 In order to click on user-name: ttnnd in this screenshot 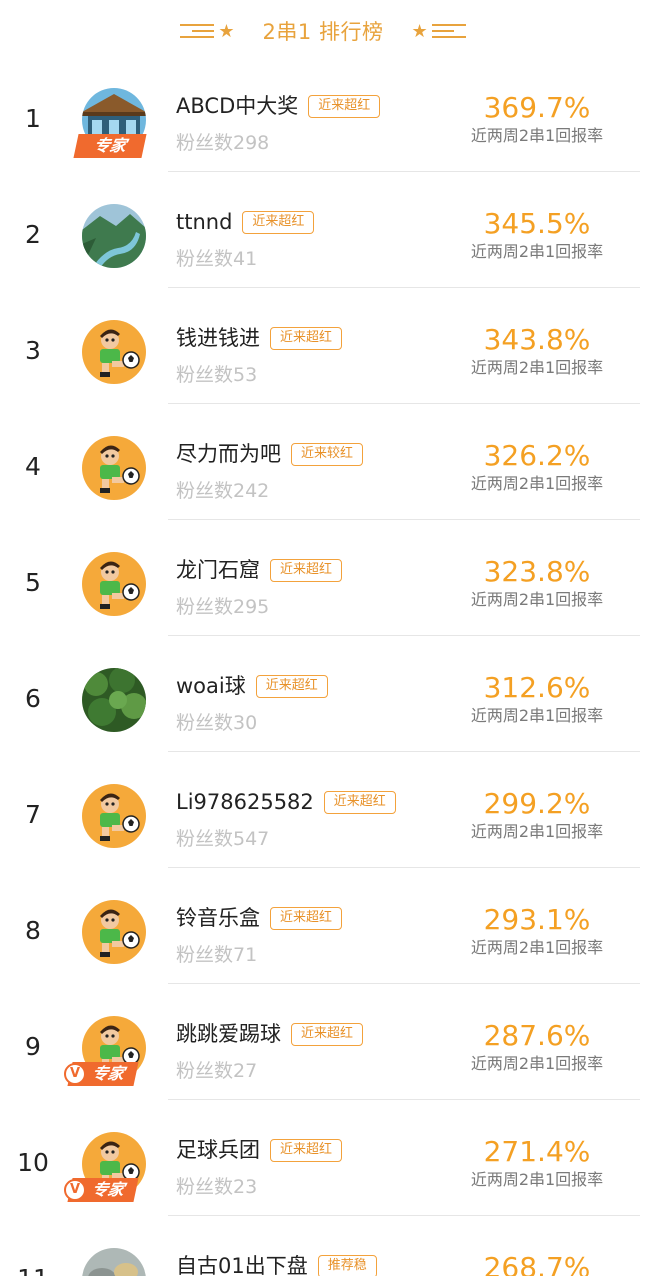, I will do `click(204, 222)`.